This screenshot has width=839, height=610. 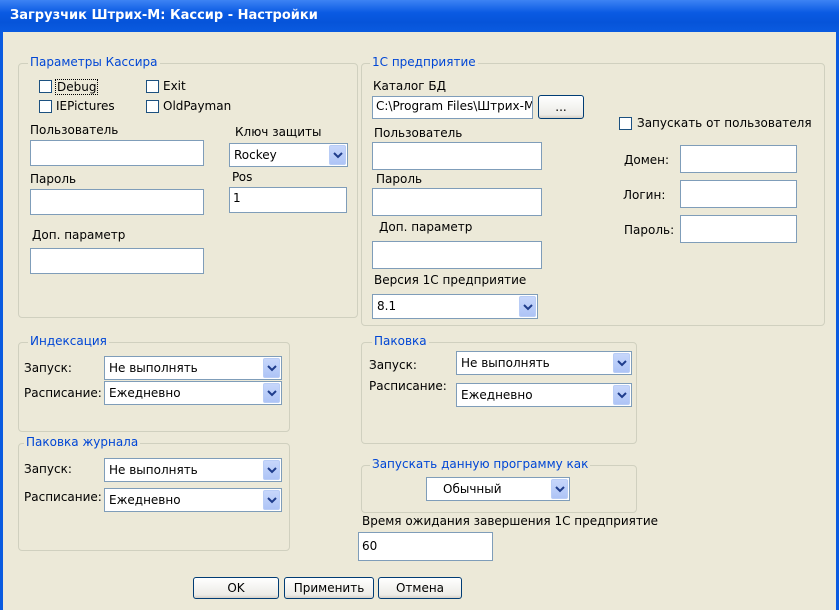 I want to click on window-title: Загрузчик Штрих-М: Кассир - Настройки, so click(x=164, y=15).